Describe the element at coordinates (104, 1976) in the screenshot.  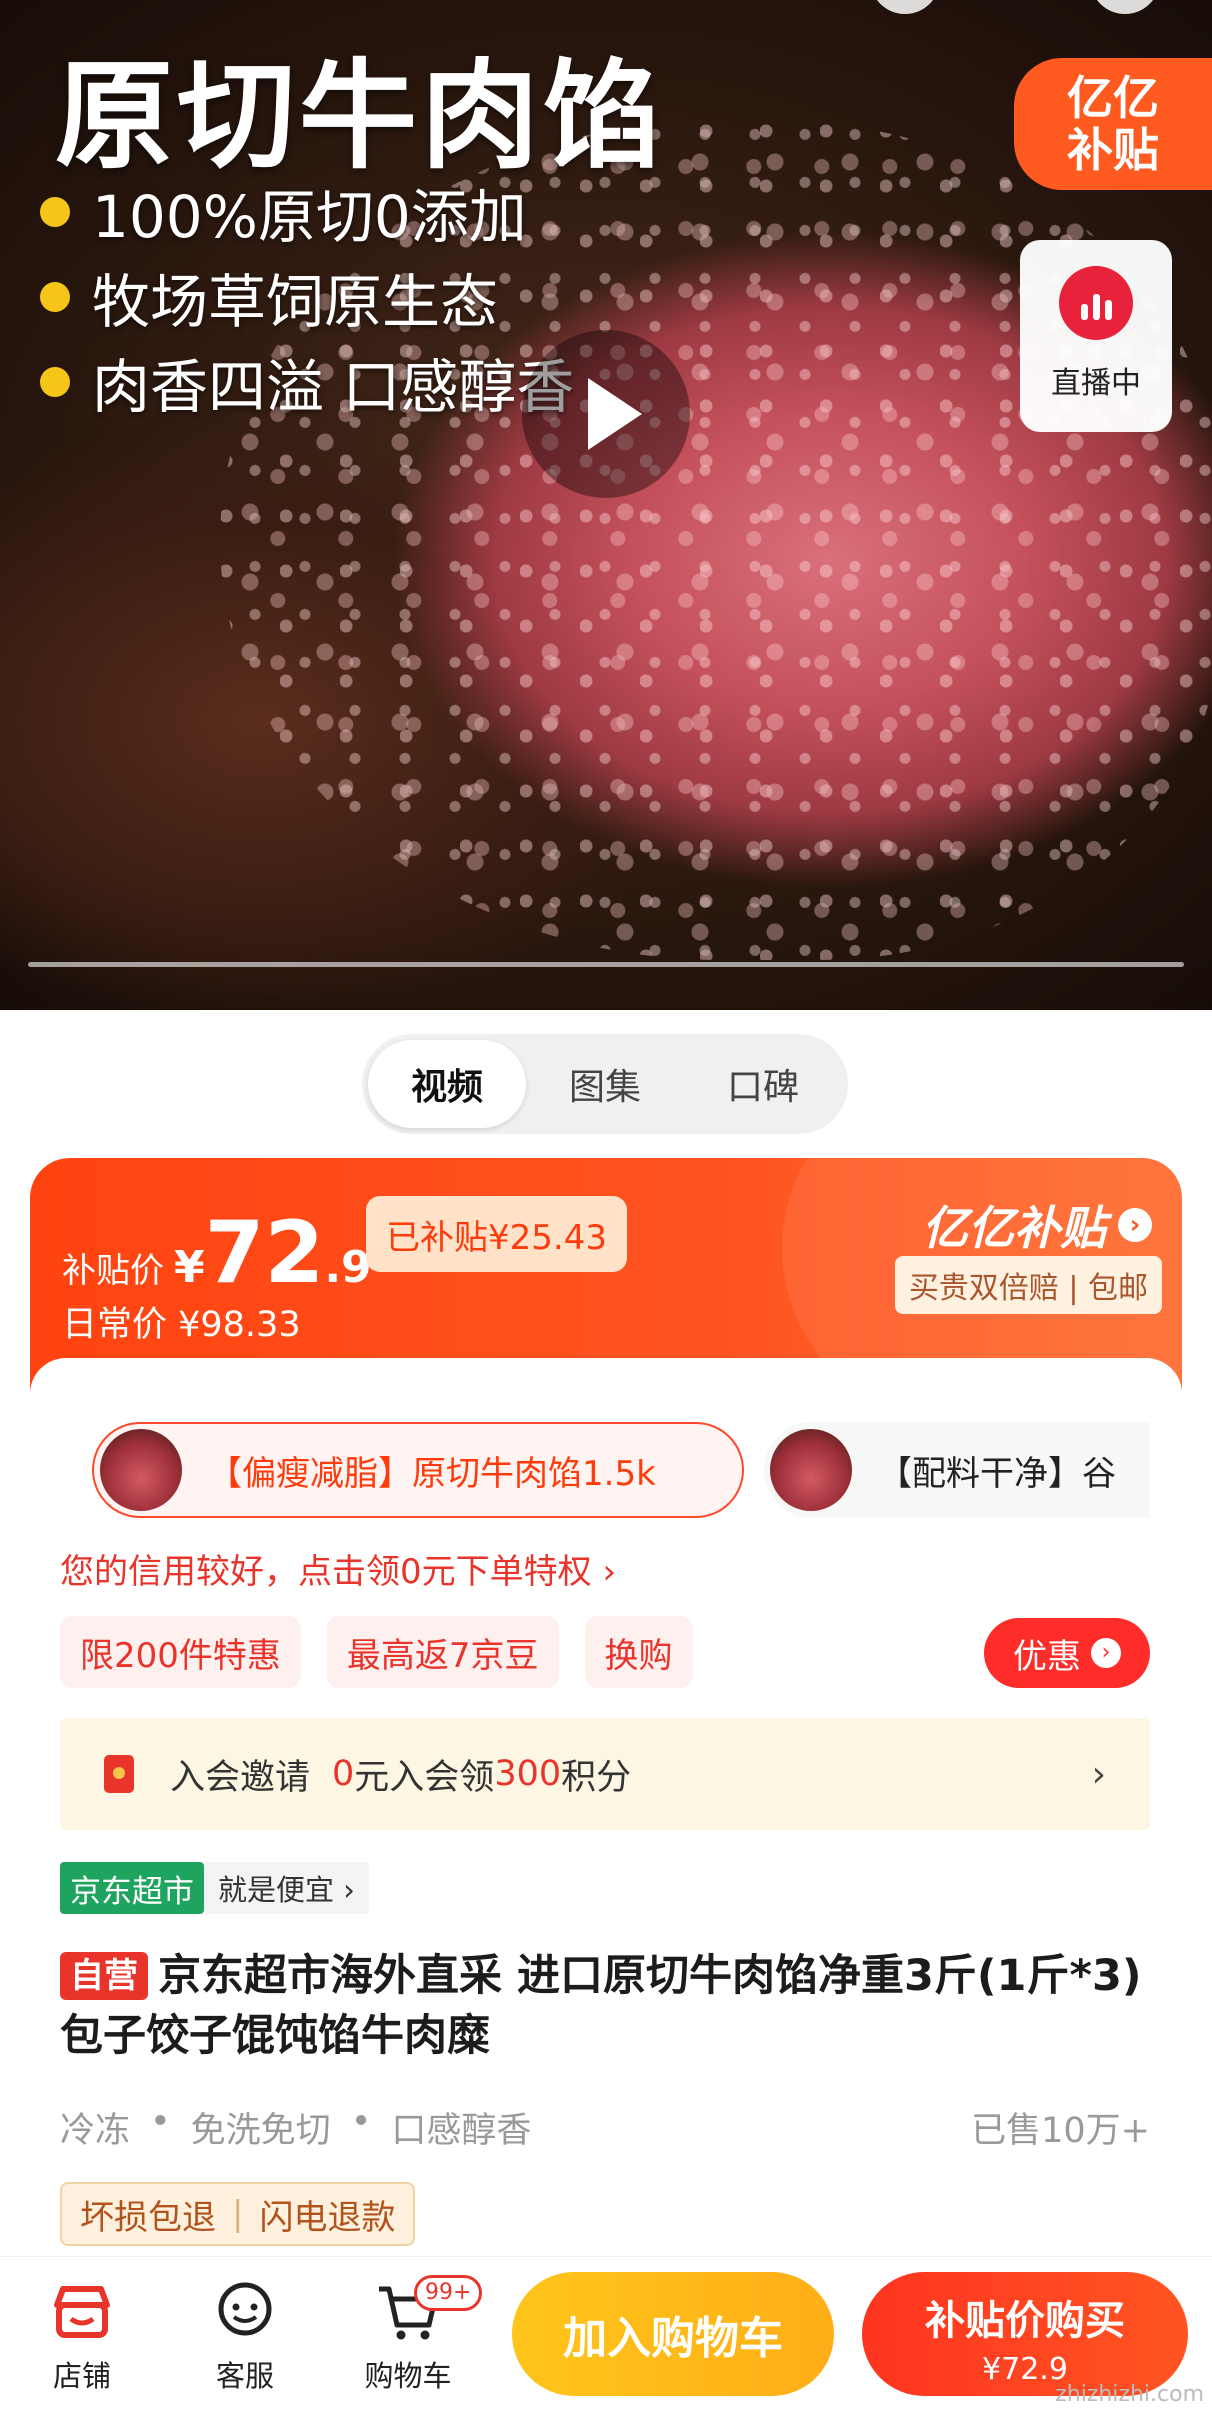
I see `self-operated-tag: 自营` at that location.